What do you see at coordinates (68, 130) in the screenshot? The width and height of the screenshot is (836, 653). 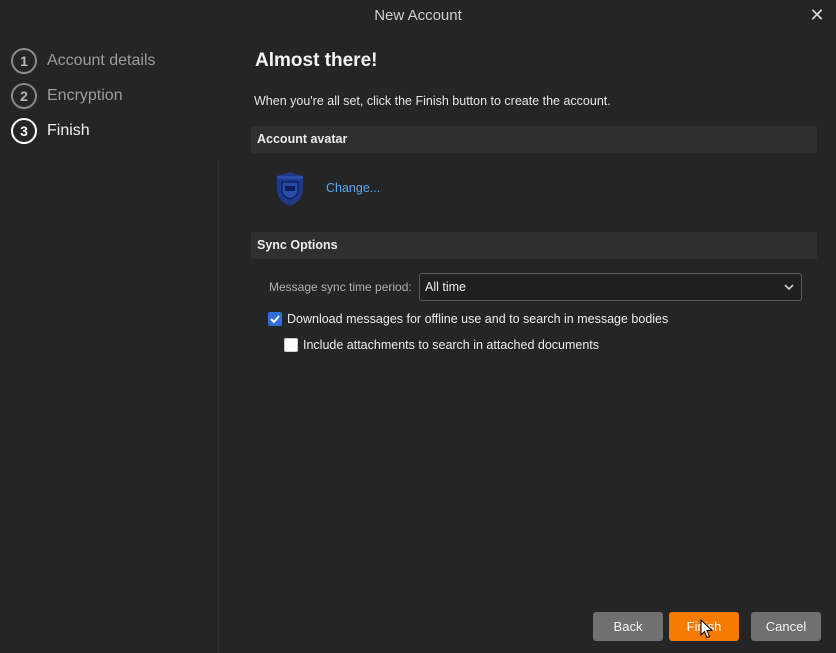 I see `step-label: Finish` at bounding box center [68, 130].